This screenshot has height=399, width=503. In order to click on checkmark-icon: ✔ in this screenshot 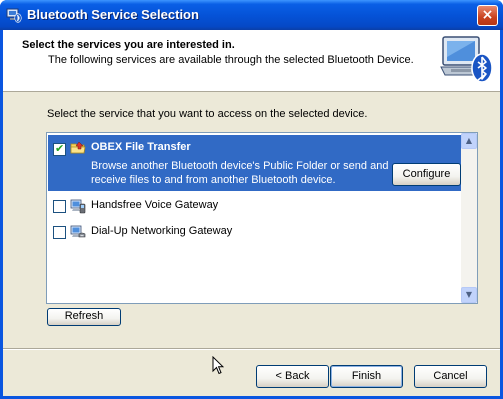, I will do `click(60, 148)`.